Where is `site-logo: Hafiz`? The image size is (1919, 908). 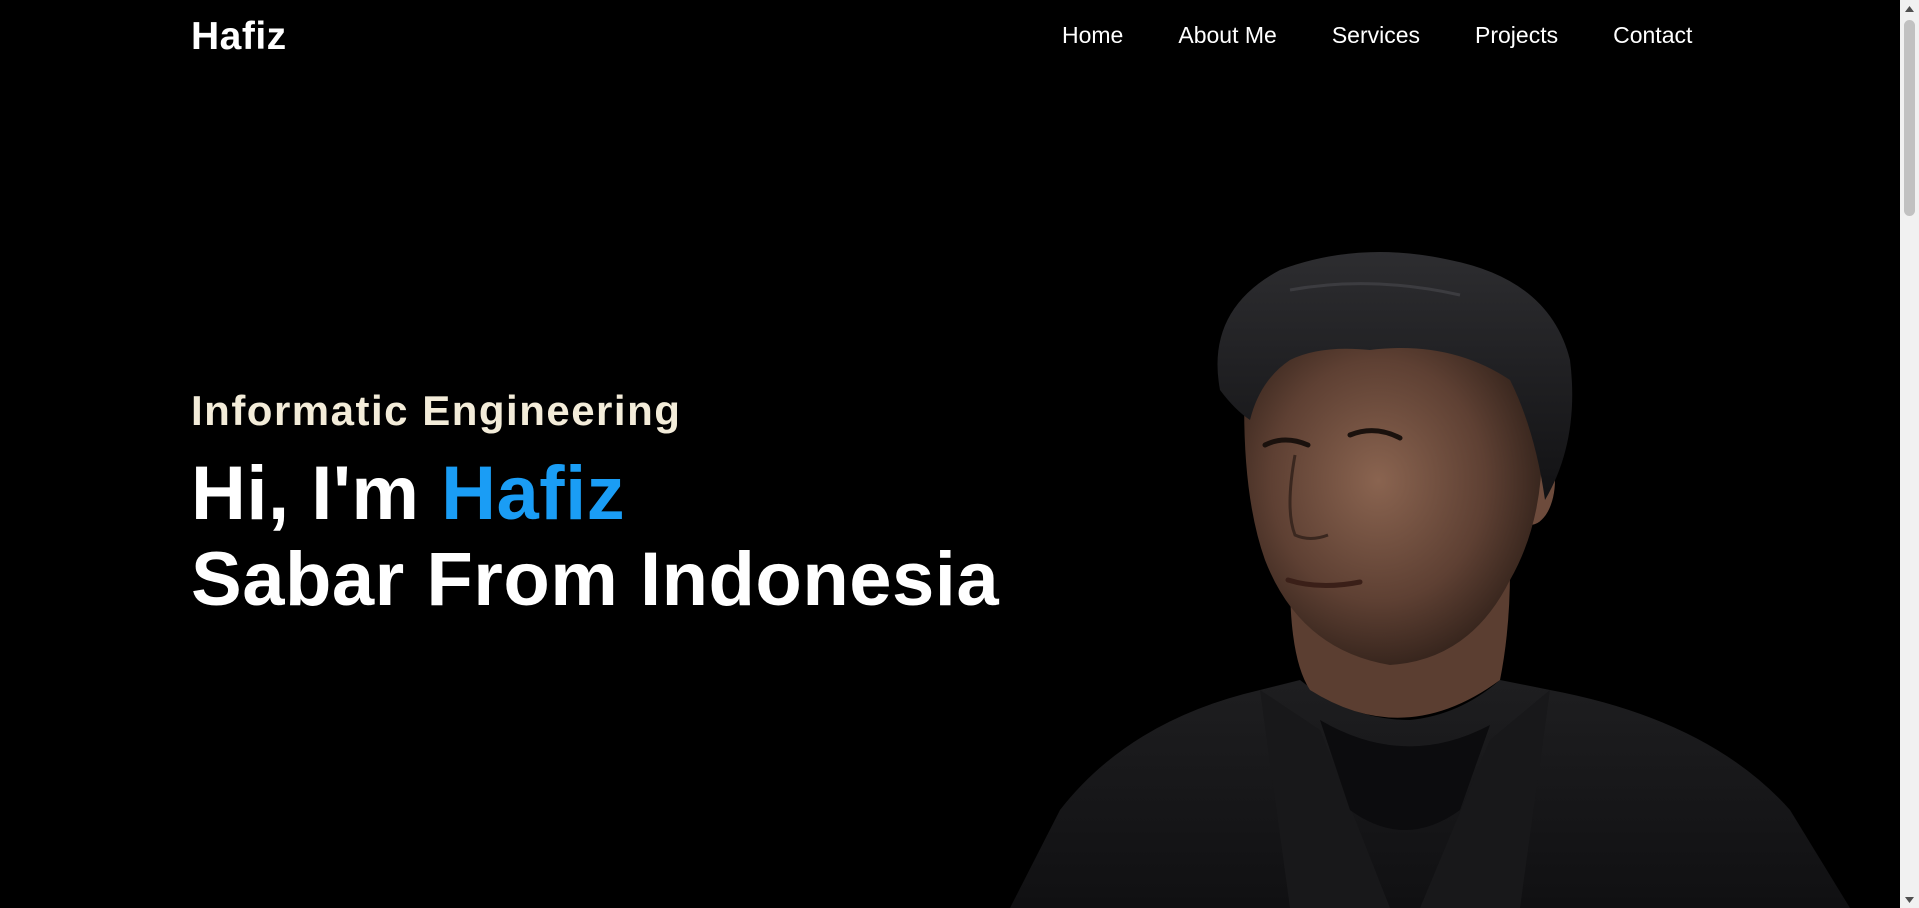
site-logo: Hafiz is located at coordinates (239, 37).